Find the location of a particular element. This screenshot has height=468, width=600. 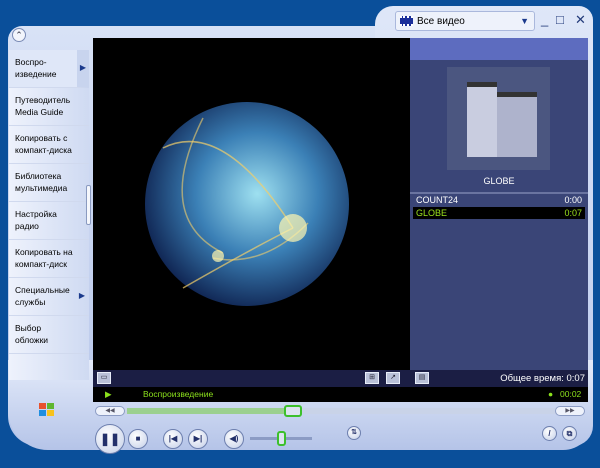

sidebar-item: Выбор обложки is located at coordinates (49, 335).